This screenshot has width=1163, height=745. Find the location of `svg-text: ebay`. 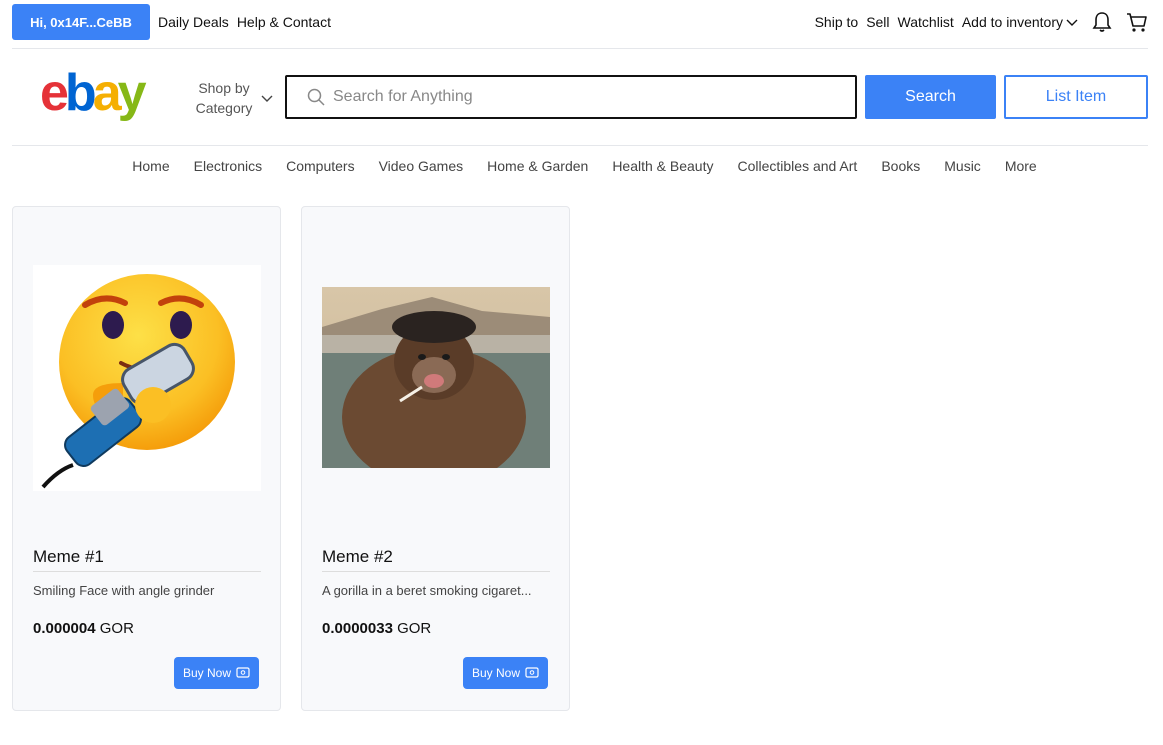

svg-text: ebay is located at coordinates (93, 95).